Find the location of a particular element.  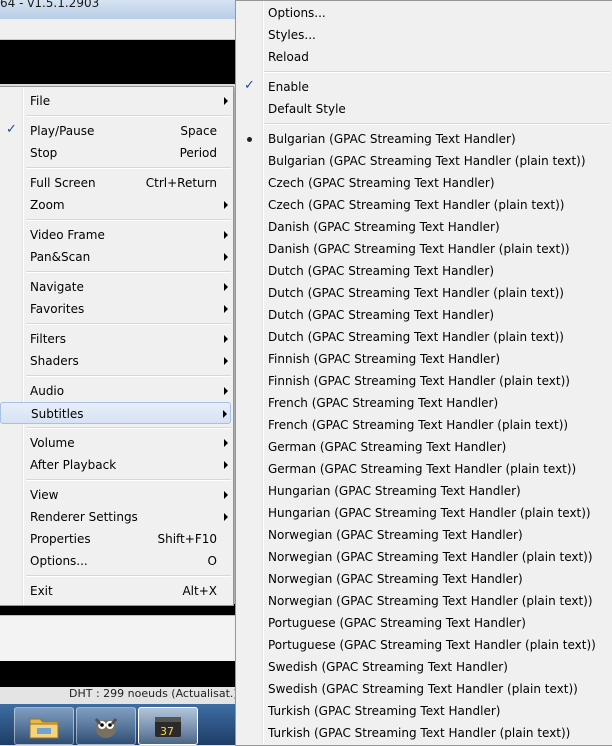

menu-item-play-pause: ✓ Play/Pause Space is located at coordinates (115, 131).